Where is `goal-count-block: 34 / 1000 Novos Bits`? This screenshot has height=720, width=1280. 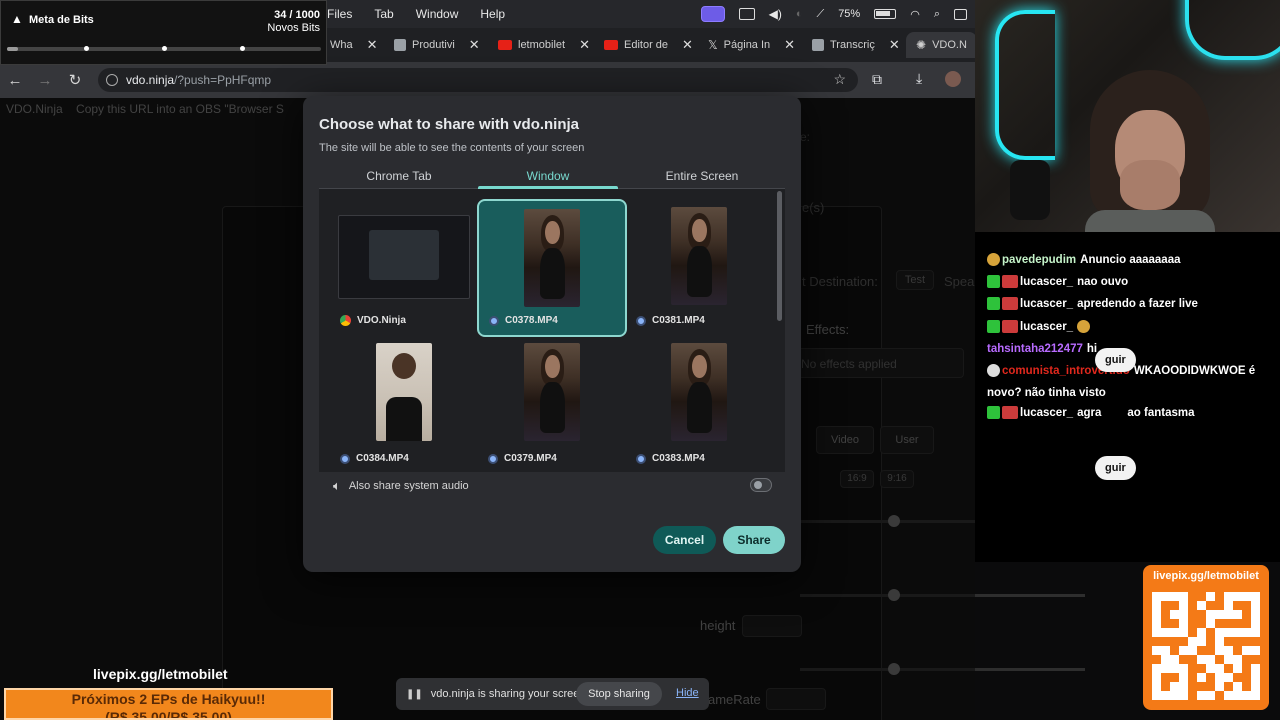 goal-count-block: 34 / 1000 Novos Bits is located at coordinates (293, 22).